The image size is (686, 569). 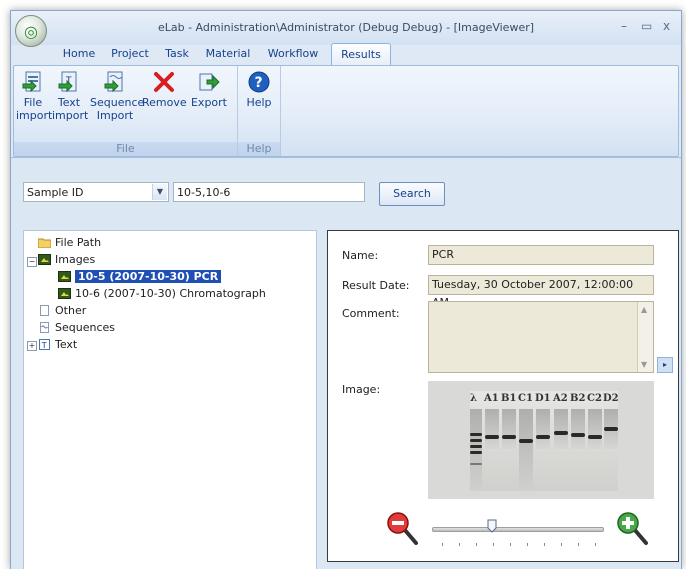 What do you see at coordinates (85, 327) in the screenshot?
I see `tree-item-label: Sequences` at bounding box center [85, 327].